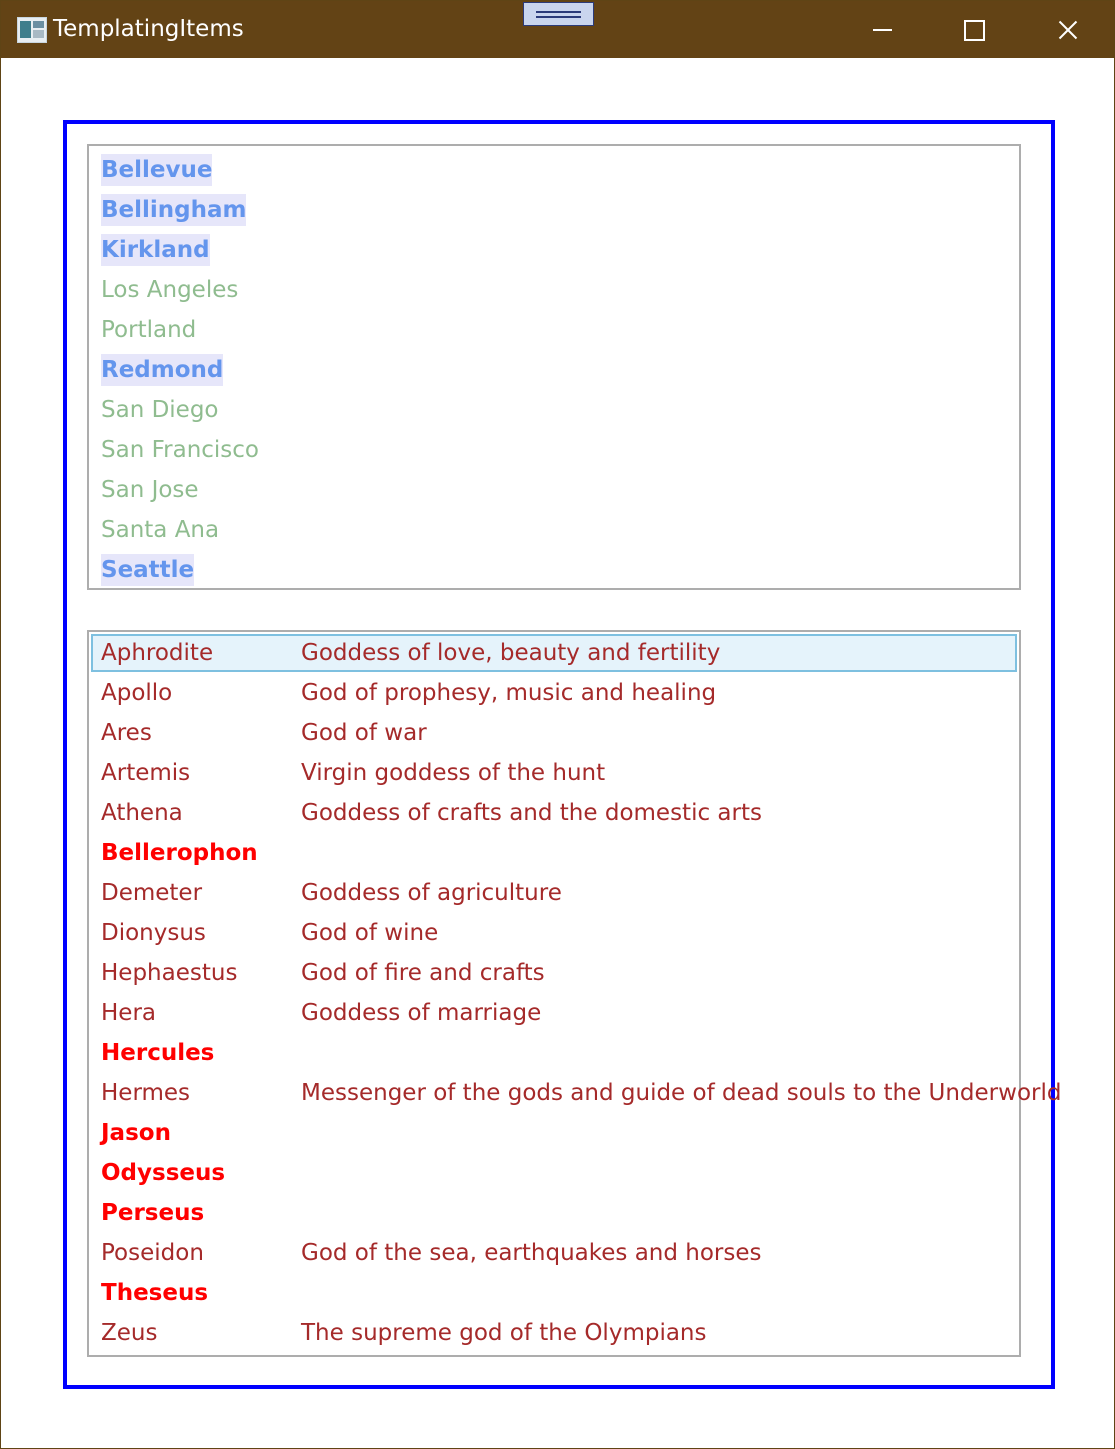  I want to click on god-name: Hercules, so click(158, 1053).